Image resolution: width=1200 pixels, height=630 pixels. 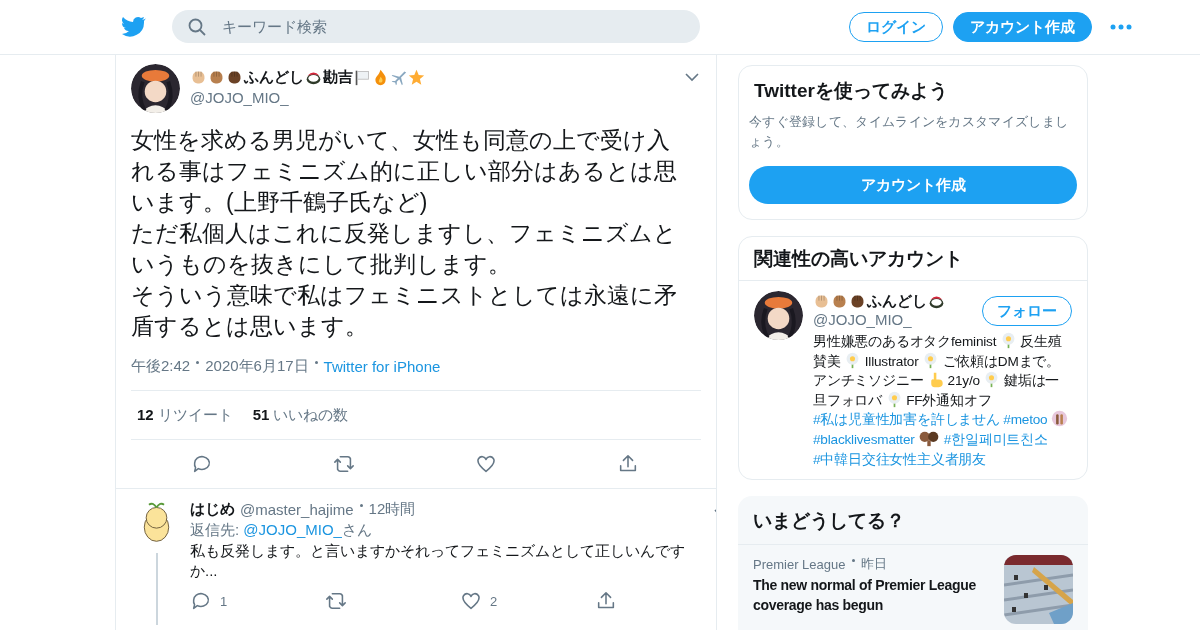 What do you see at coordinates (292, 529) in the screenshot?
I see `mention-link: @JOJO_MIO_` at bounding box center [292, 529].